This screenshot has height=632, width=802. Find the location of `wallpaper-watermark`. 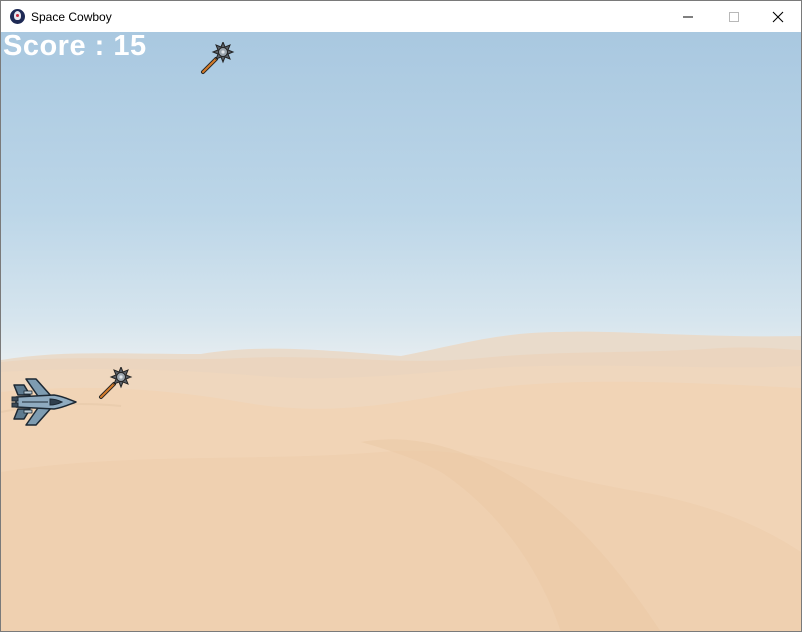

wallpaper-watermark is located at coordinates (693, 624).